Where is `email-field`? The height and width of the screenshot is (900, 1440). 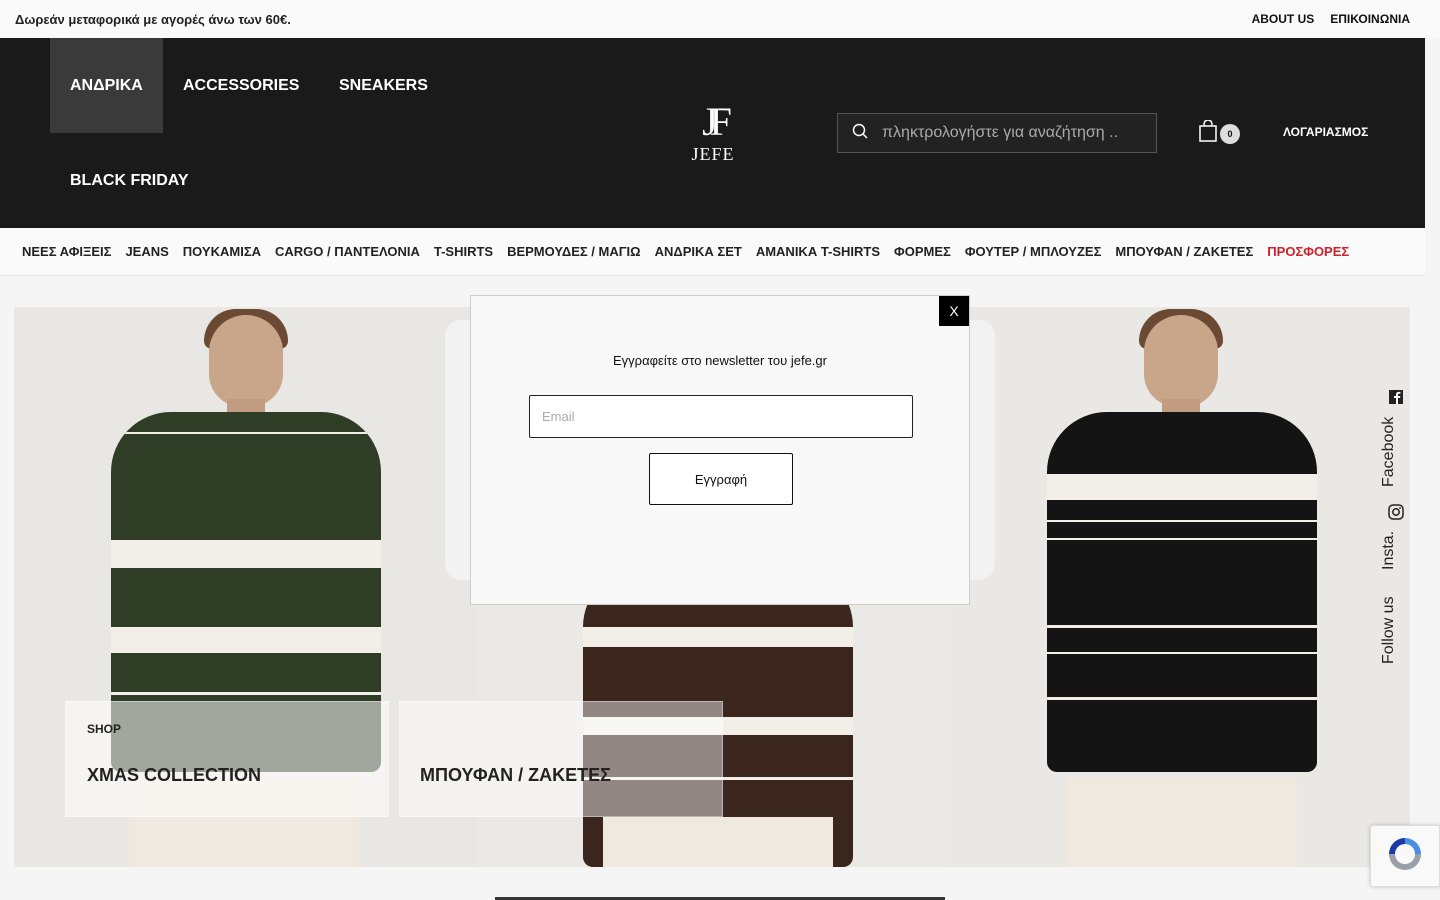
email-field is located at coordinates (721, 416).